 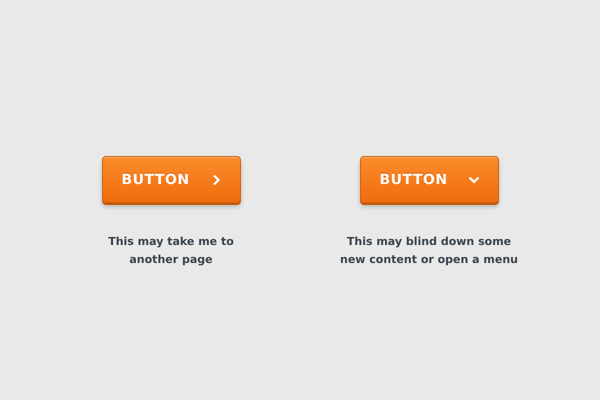 I want to click on chevron-down-icon, so click(x=474, y=180).